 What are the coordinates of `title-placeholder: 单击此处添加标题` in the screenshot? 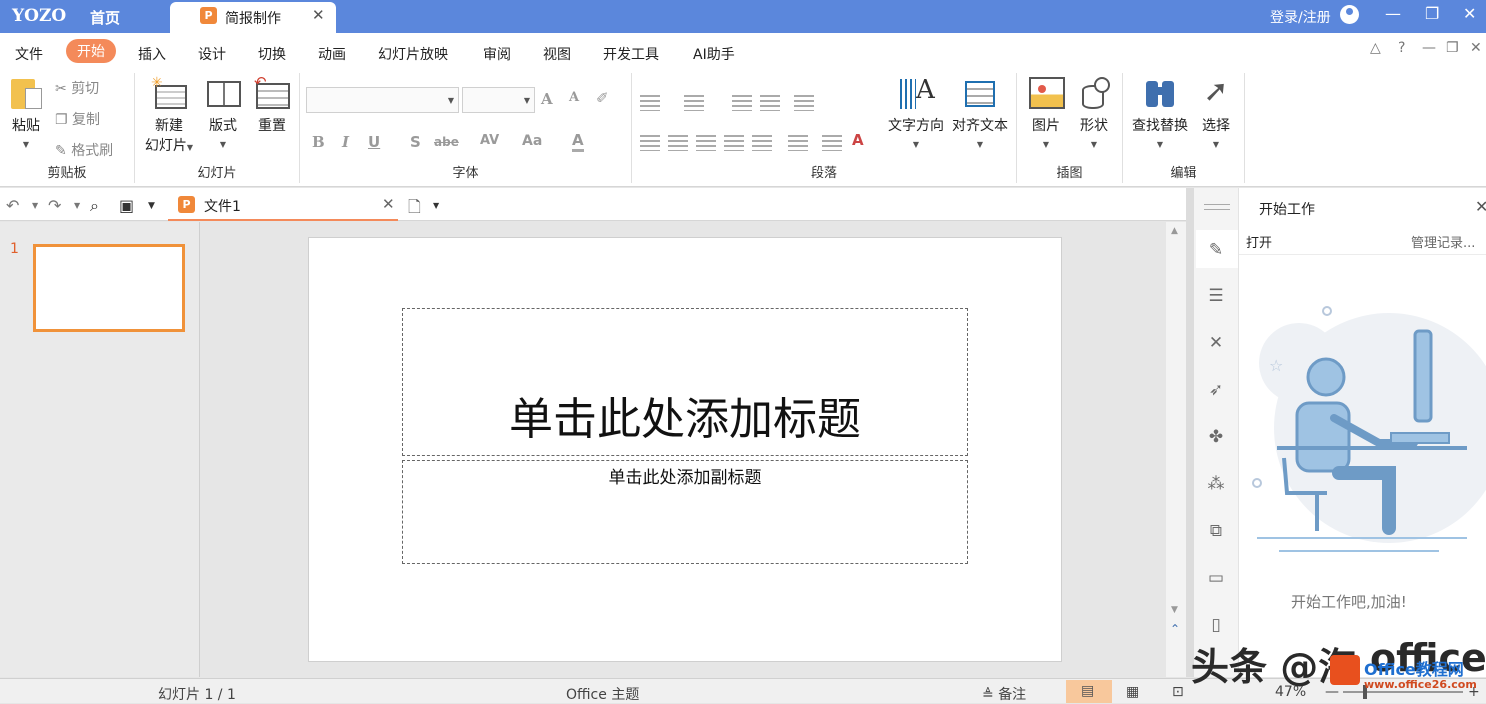 It's located at (685, 382).